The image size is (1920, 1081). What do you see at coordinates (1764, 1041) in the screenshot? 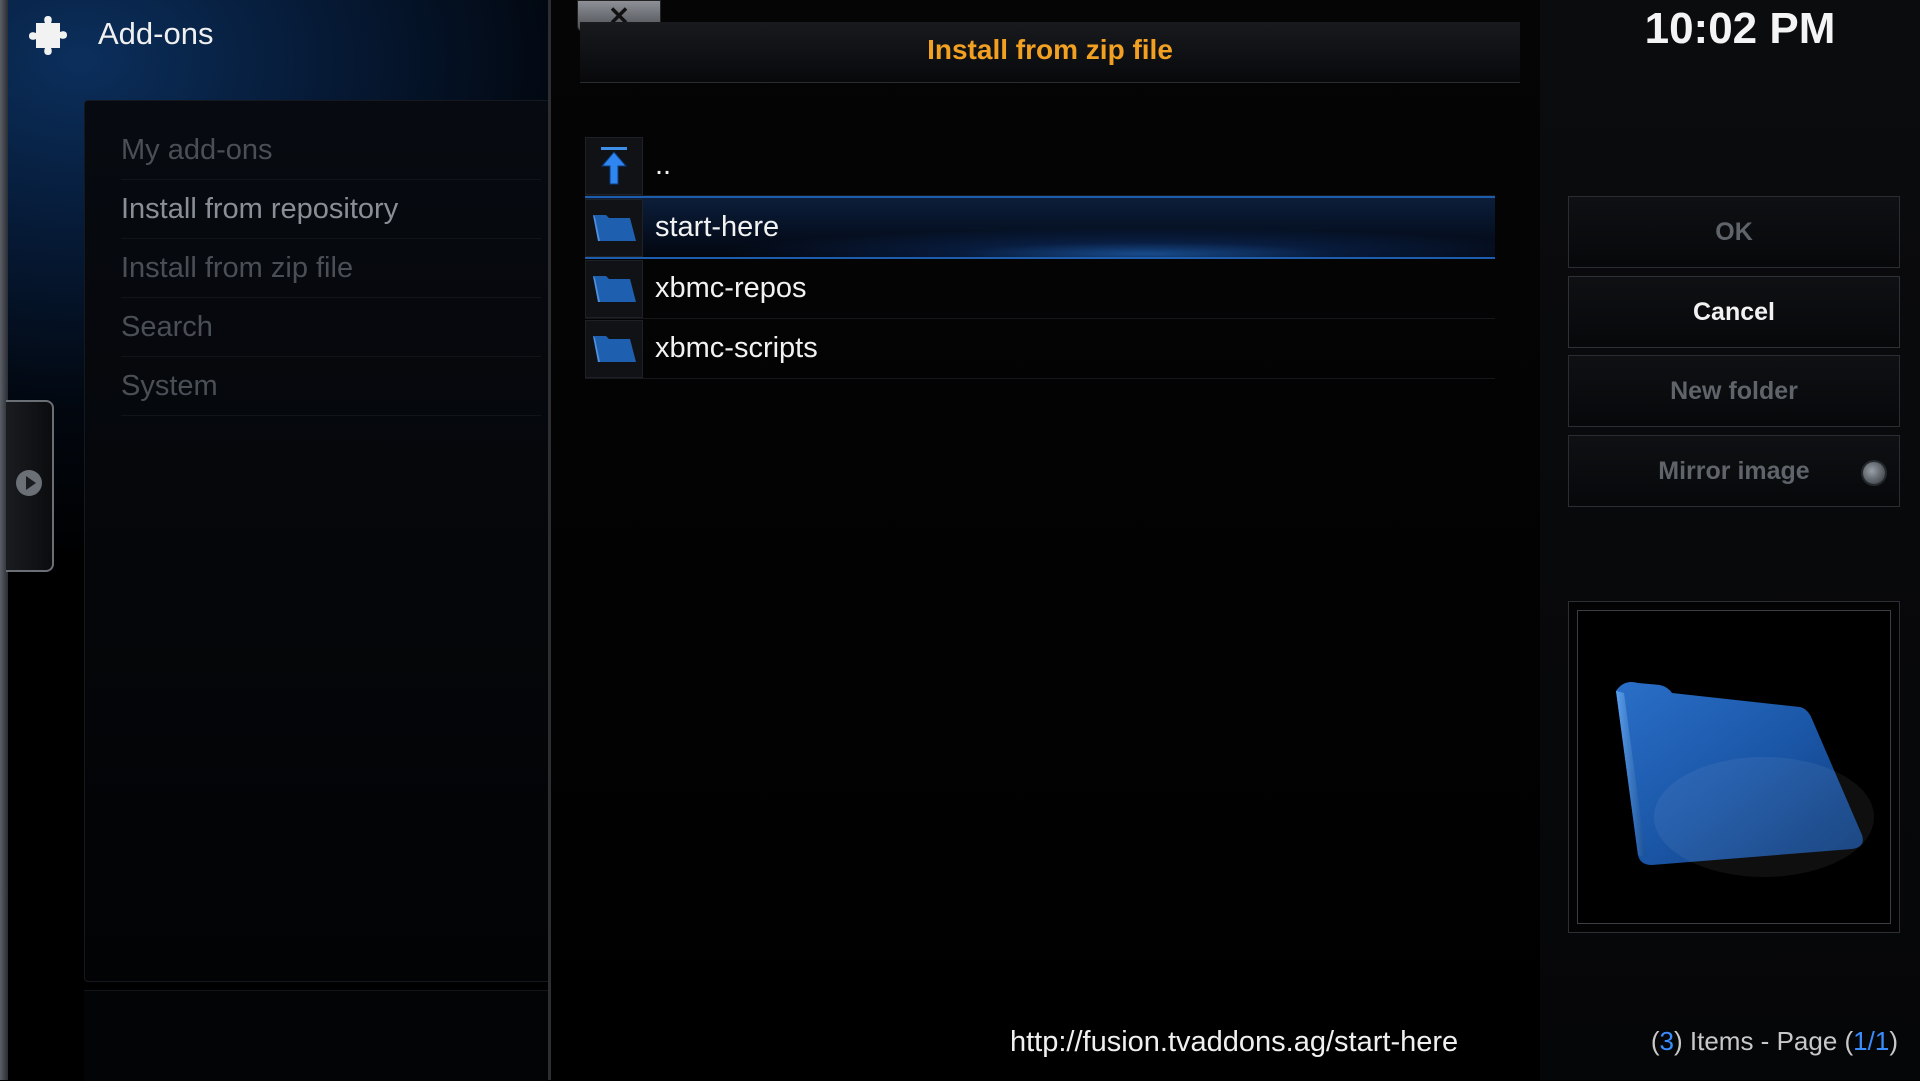
I see `items-label: ) Items - Page (` at bounding box center [1764, 1041].